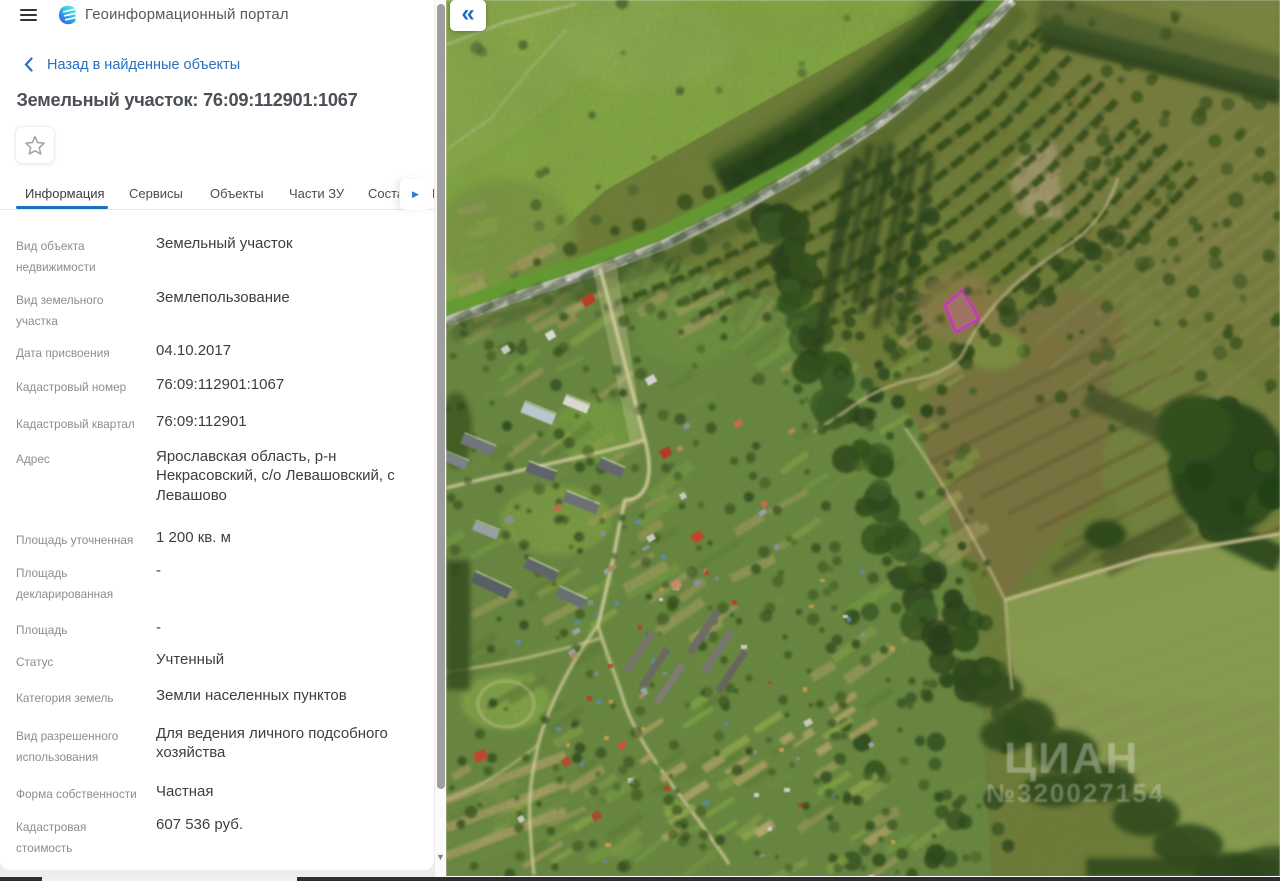 The width and height of the screenshot is (1280, 881). What do you see at coordinates (1075, 793) in the screenshot?
I see `svg-text: №320027154` at bounding box center [1075, 793].